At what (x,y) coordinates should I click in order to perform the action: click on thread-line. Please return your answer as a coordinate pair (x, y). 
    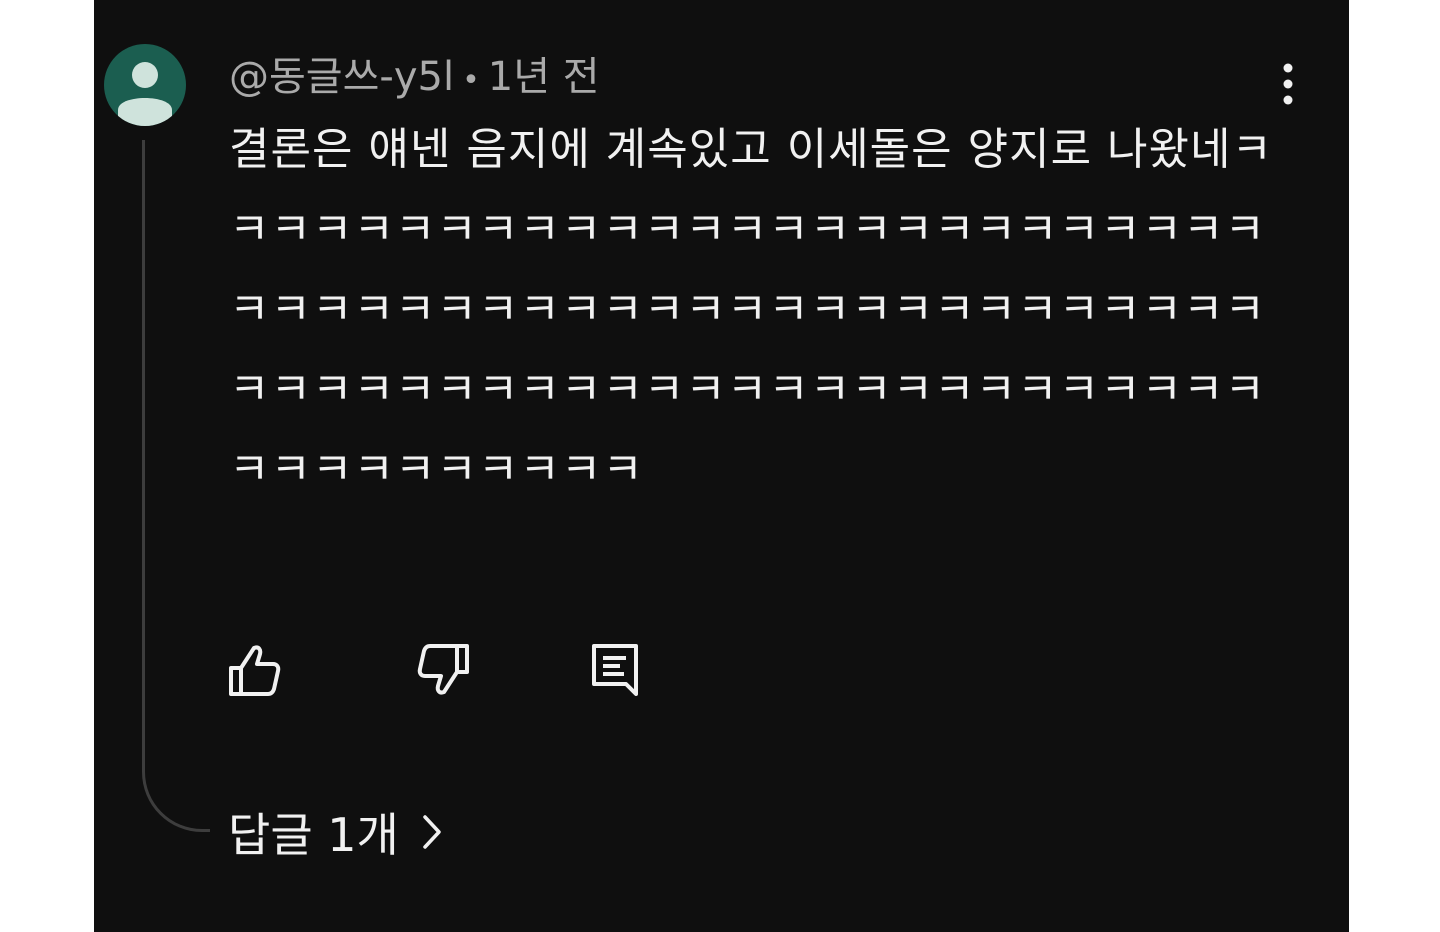
    Looking at the image, I should click on (176, 486).